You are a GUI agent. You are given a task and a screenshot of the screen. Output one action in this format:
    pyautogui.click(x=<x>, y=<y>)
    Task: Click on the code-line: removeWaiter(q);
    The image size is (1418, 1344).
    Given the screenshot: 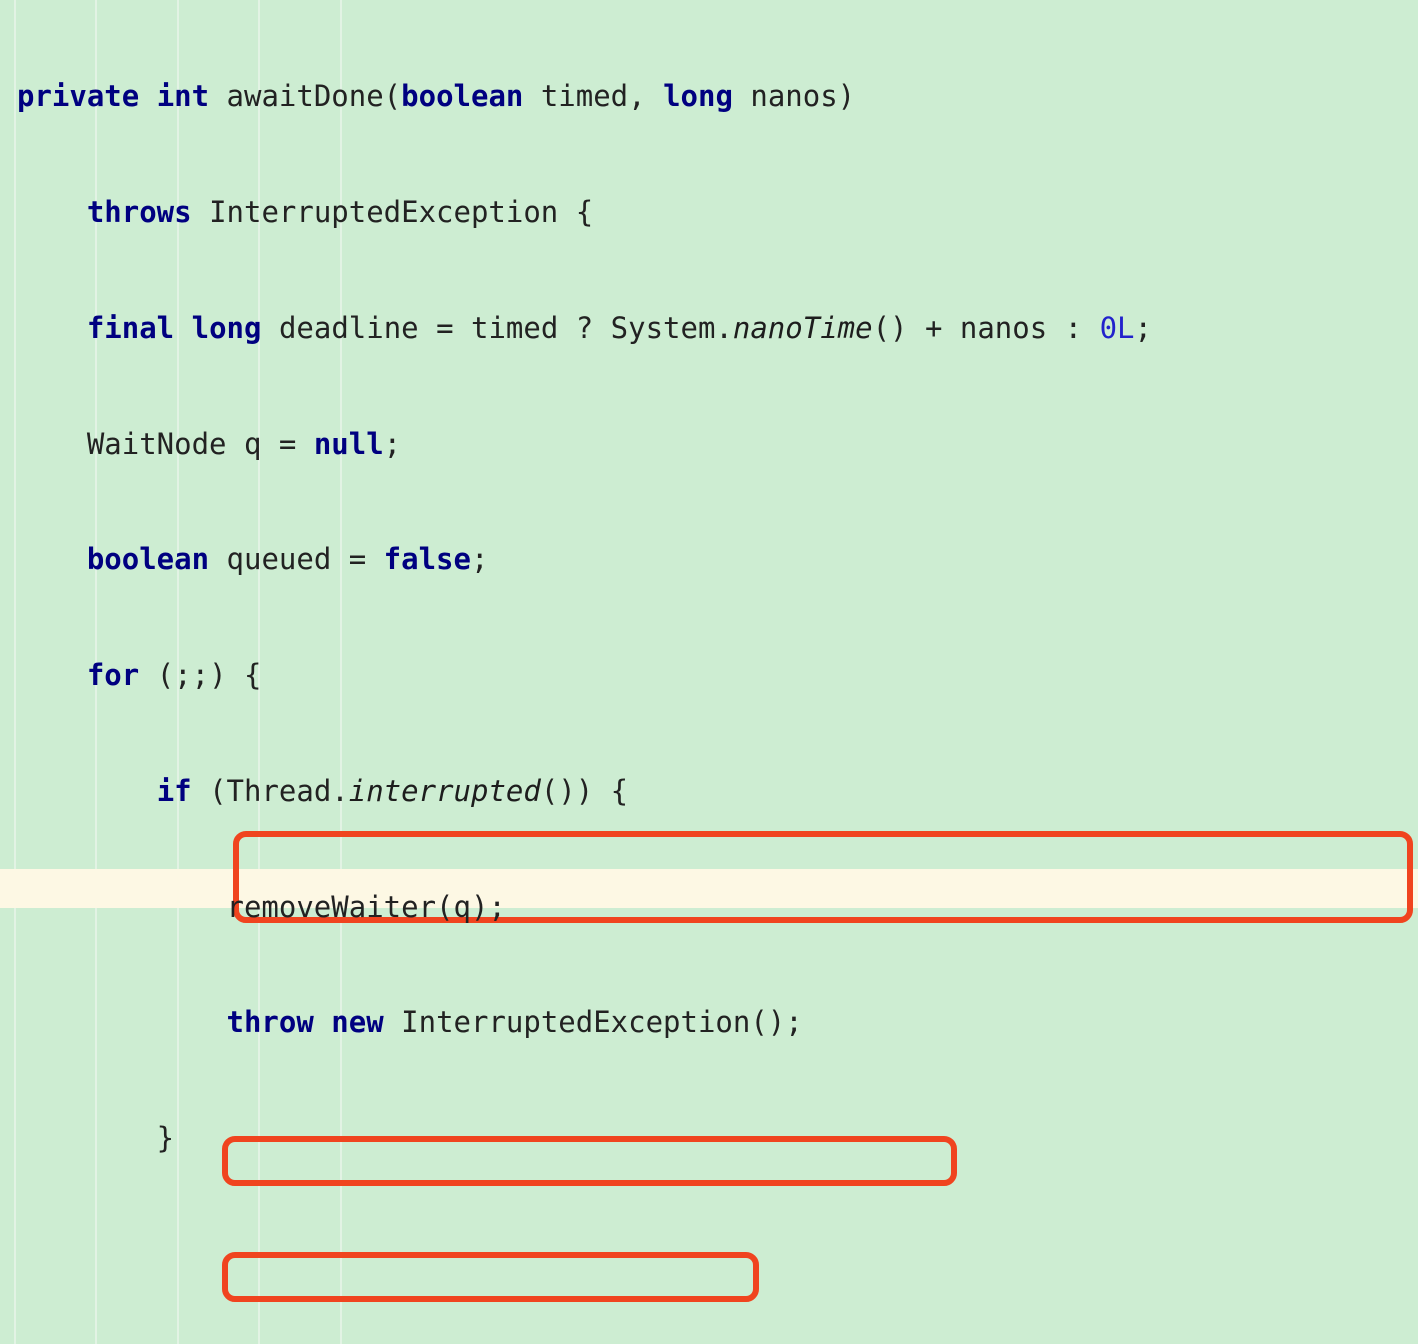 What is the action you would take?
    pyautogui.click(x=261, y=906)
    